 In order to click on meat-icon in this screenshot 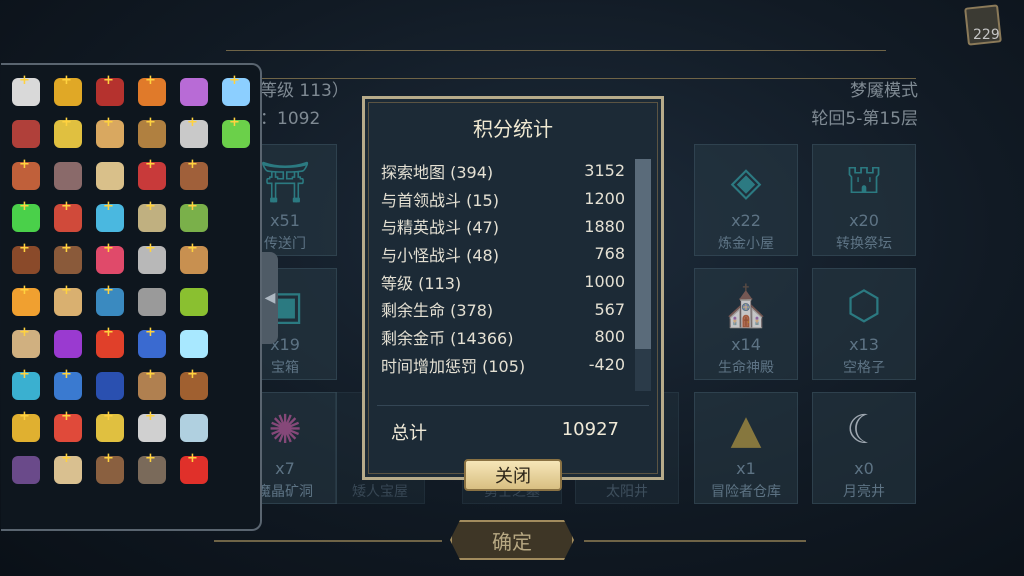, I will do `click(26, 134)`.